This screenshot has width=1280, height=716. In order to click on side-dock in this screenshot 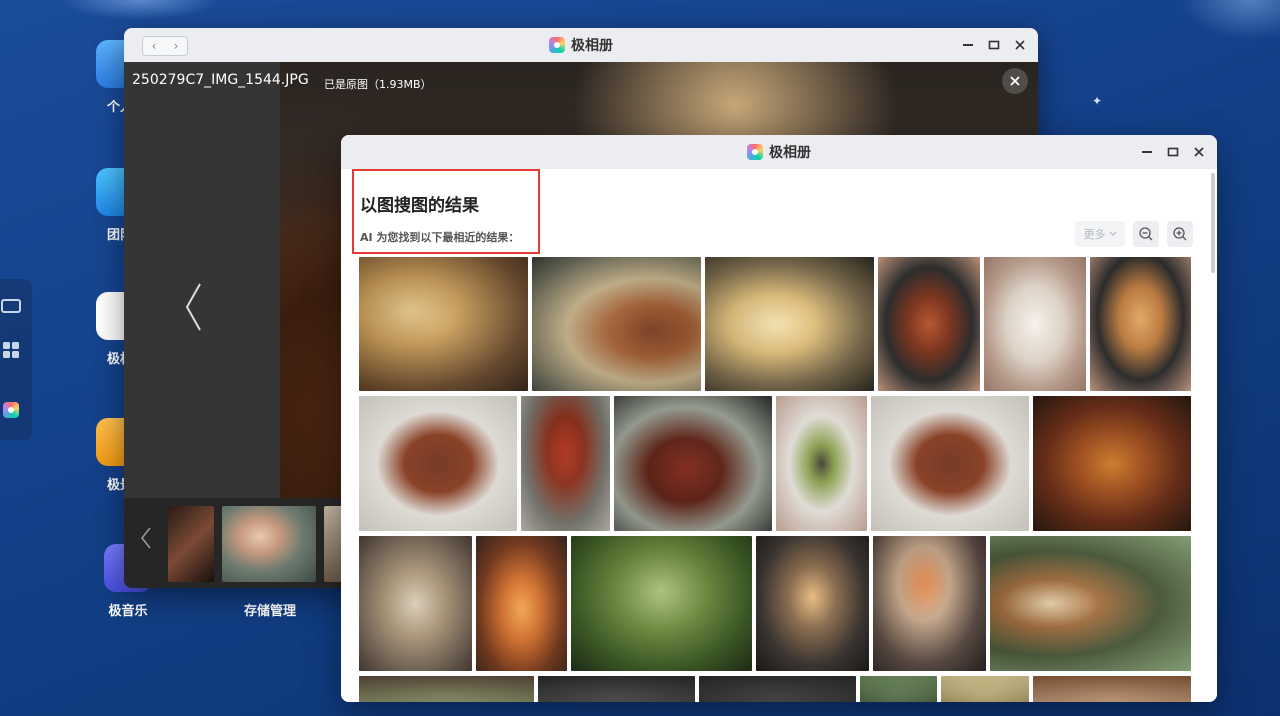, I will do `click(16, 359)`.